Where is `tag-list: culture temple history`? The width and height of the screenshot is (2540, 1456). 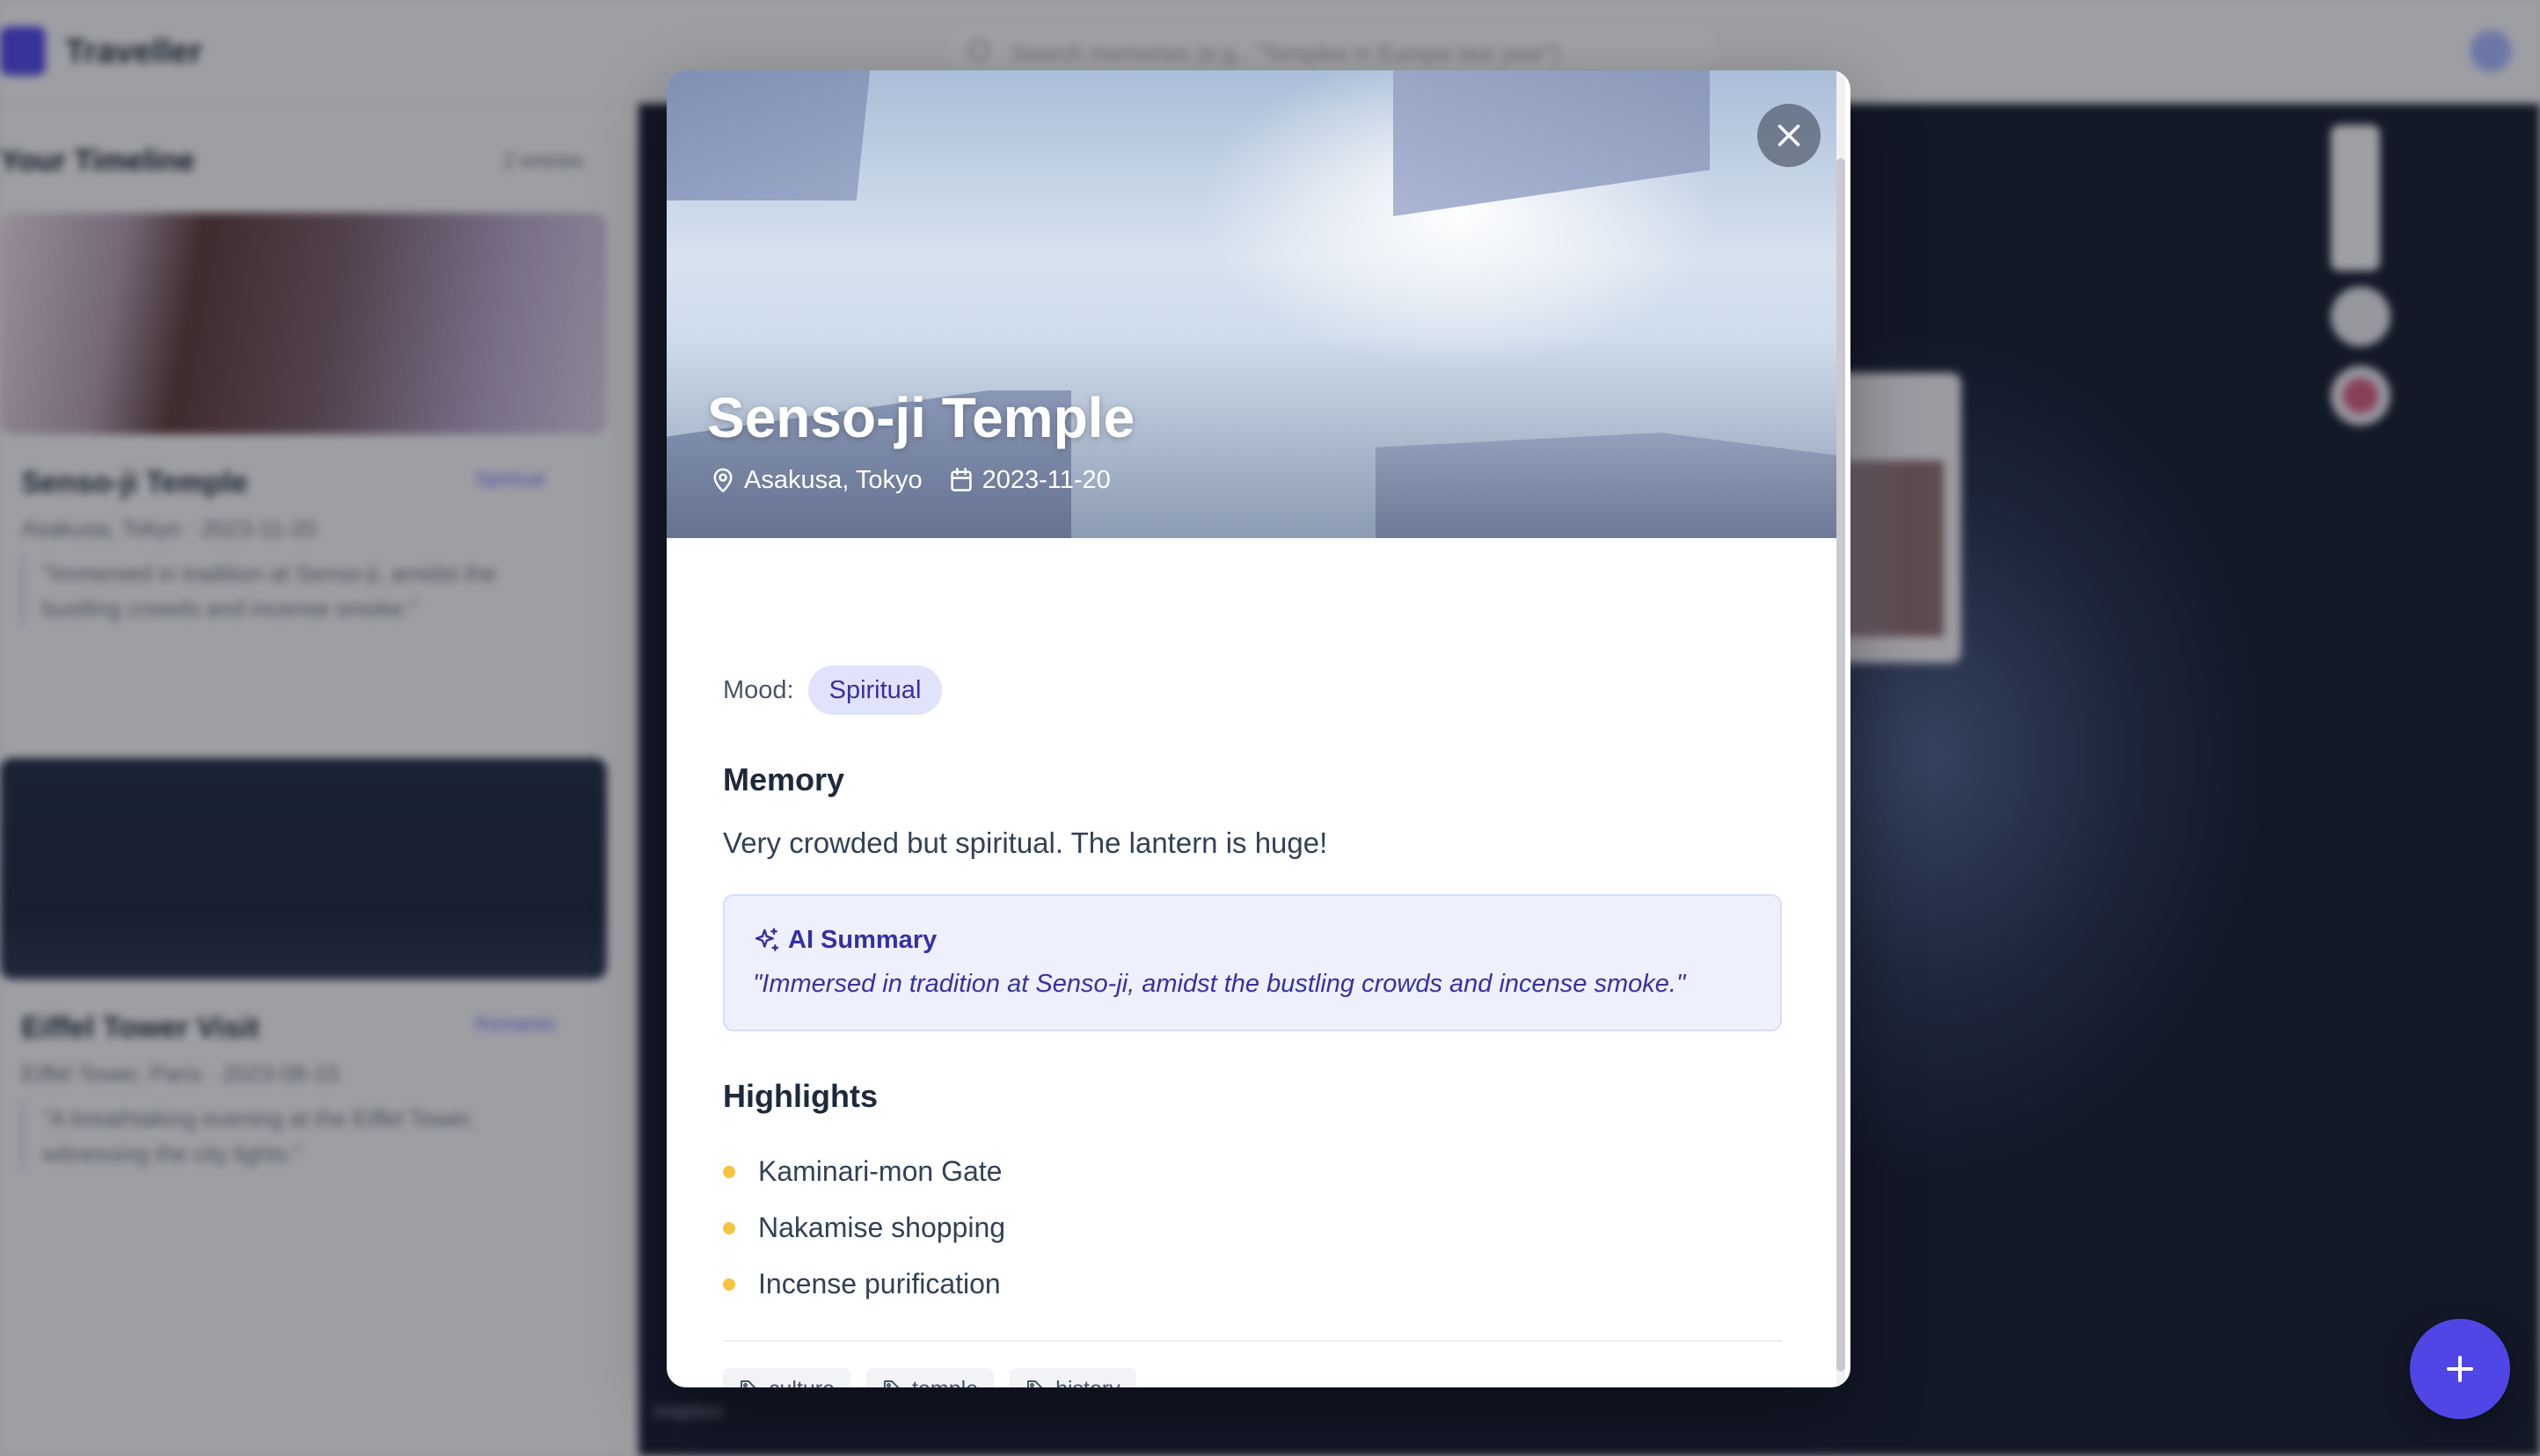
tag-list: culture temple history is located at coordinates (929, 1377).